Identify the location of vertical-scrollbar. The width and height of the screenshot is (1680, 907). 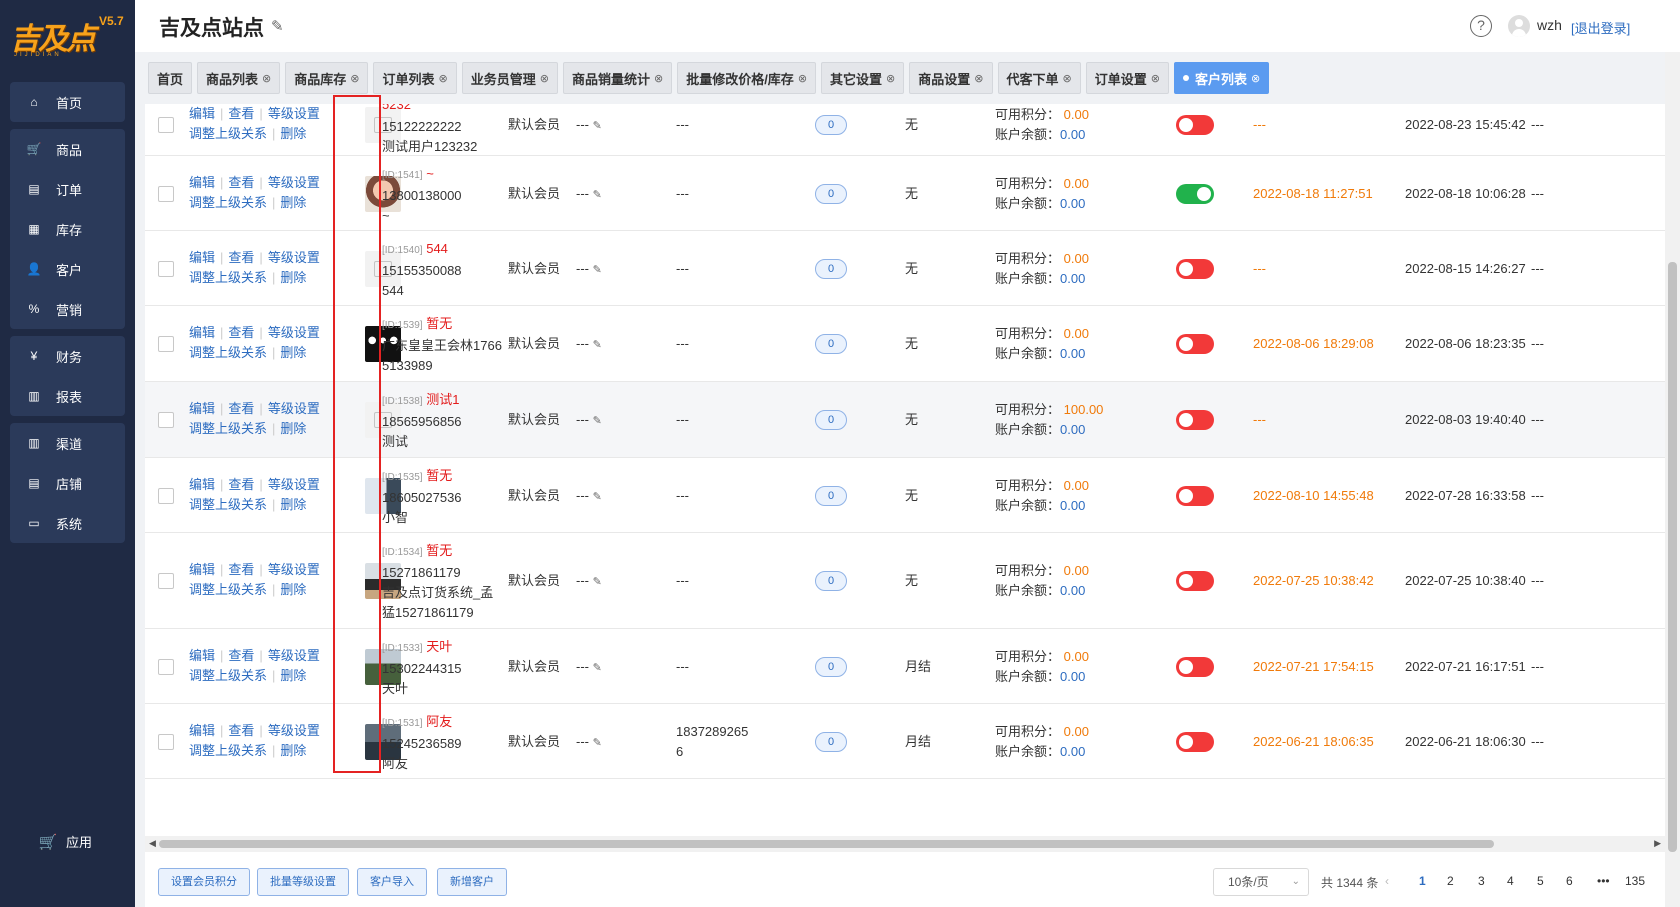
(1672, 479).